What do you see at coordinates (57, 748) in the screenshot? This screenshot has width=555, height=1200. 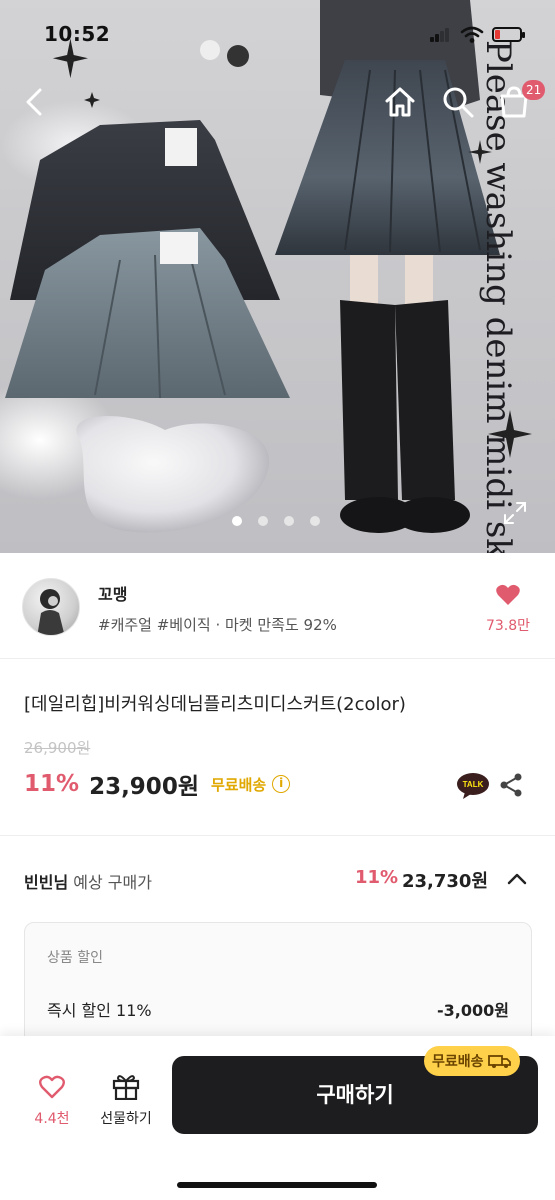 I see `original-price: 26,900원` at bounding box center [57, 748].